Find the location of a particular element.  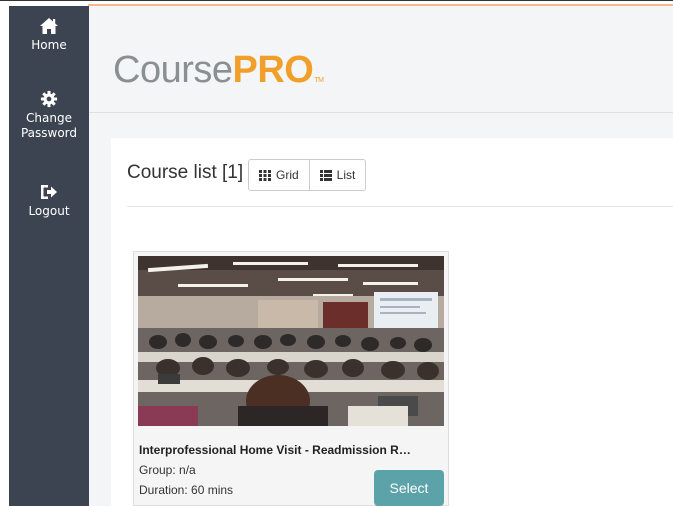

sidebar-item-label: Home is located at coordinates (49, 45).